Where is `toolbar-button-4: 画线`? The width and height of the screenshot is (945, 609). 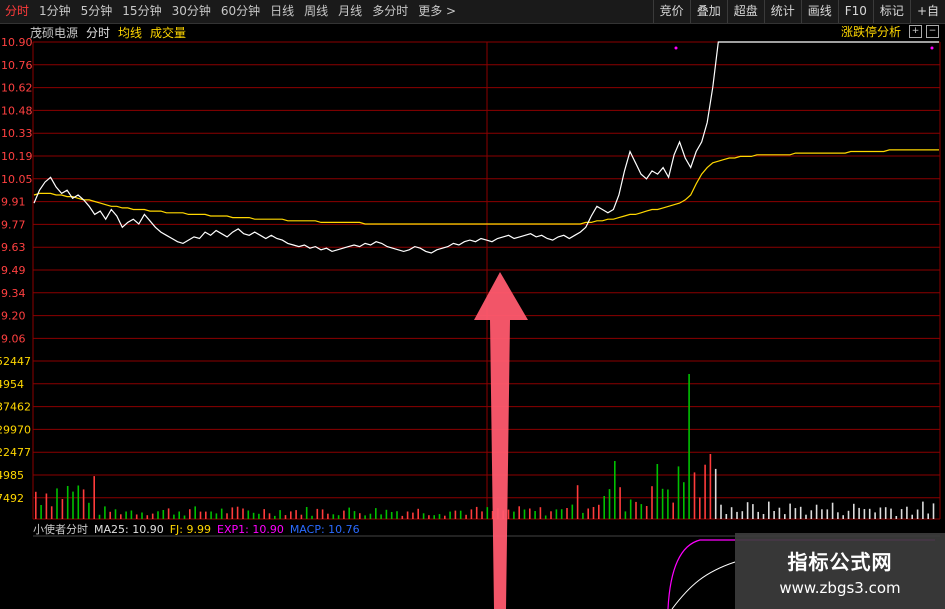
toolbar-button-4: 画线 is located at coordinates (819, 11).